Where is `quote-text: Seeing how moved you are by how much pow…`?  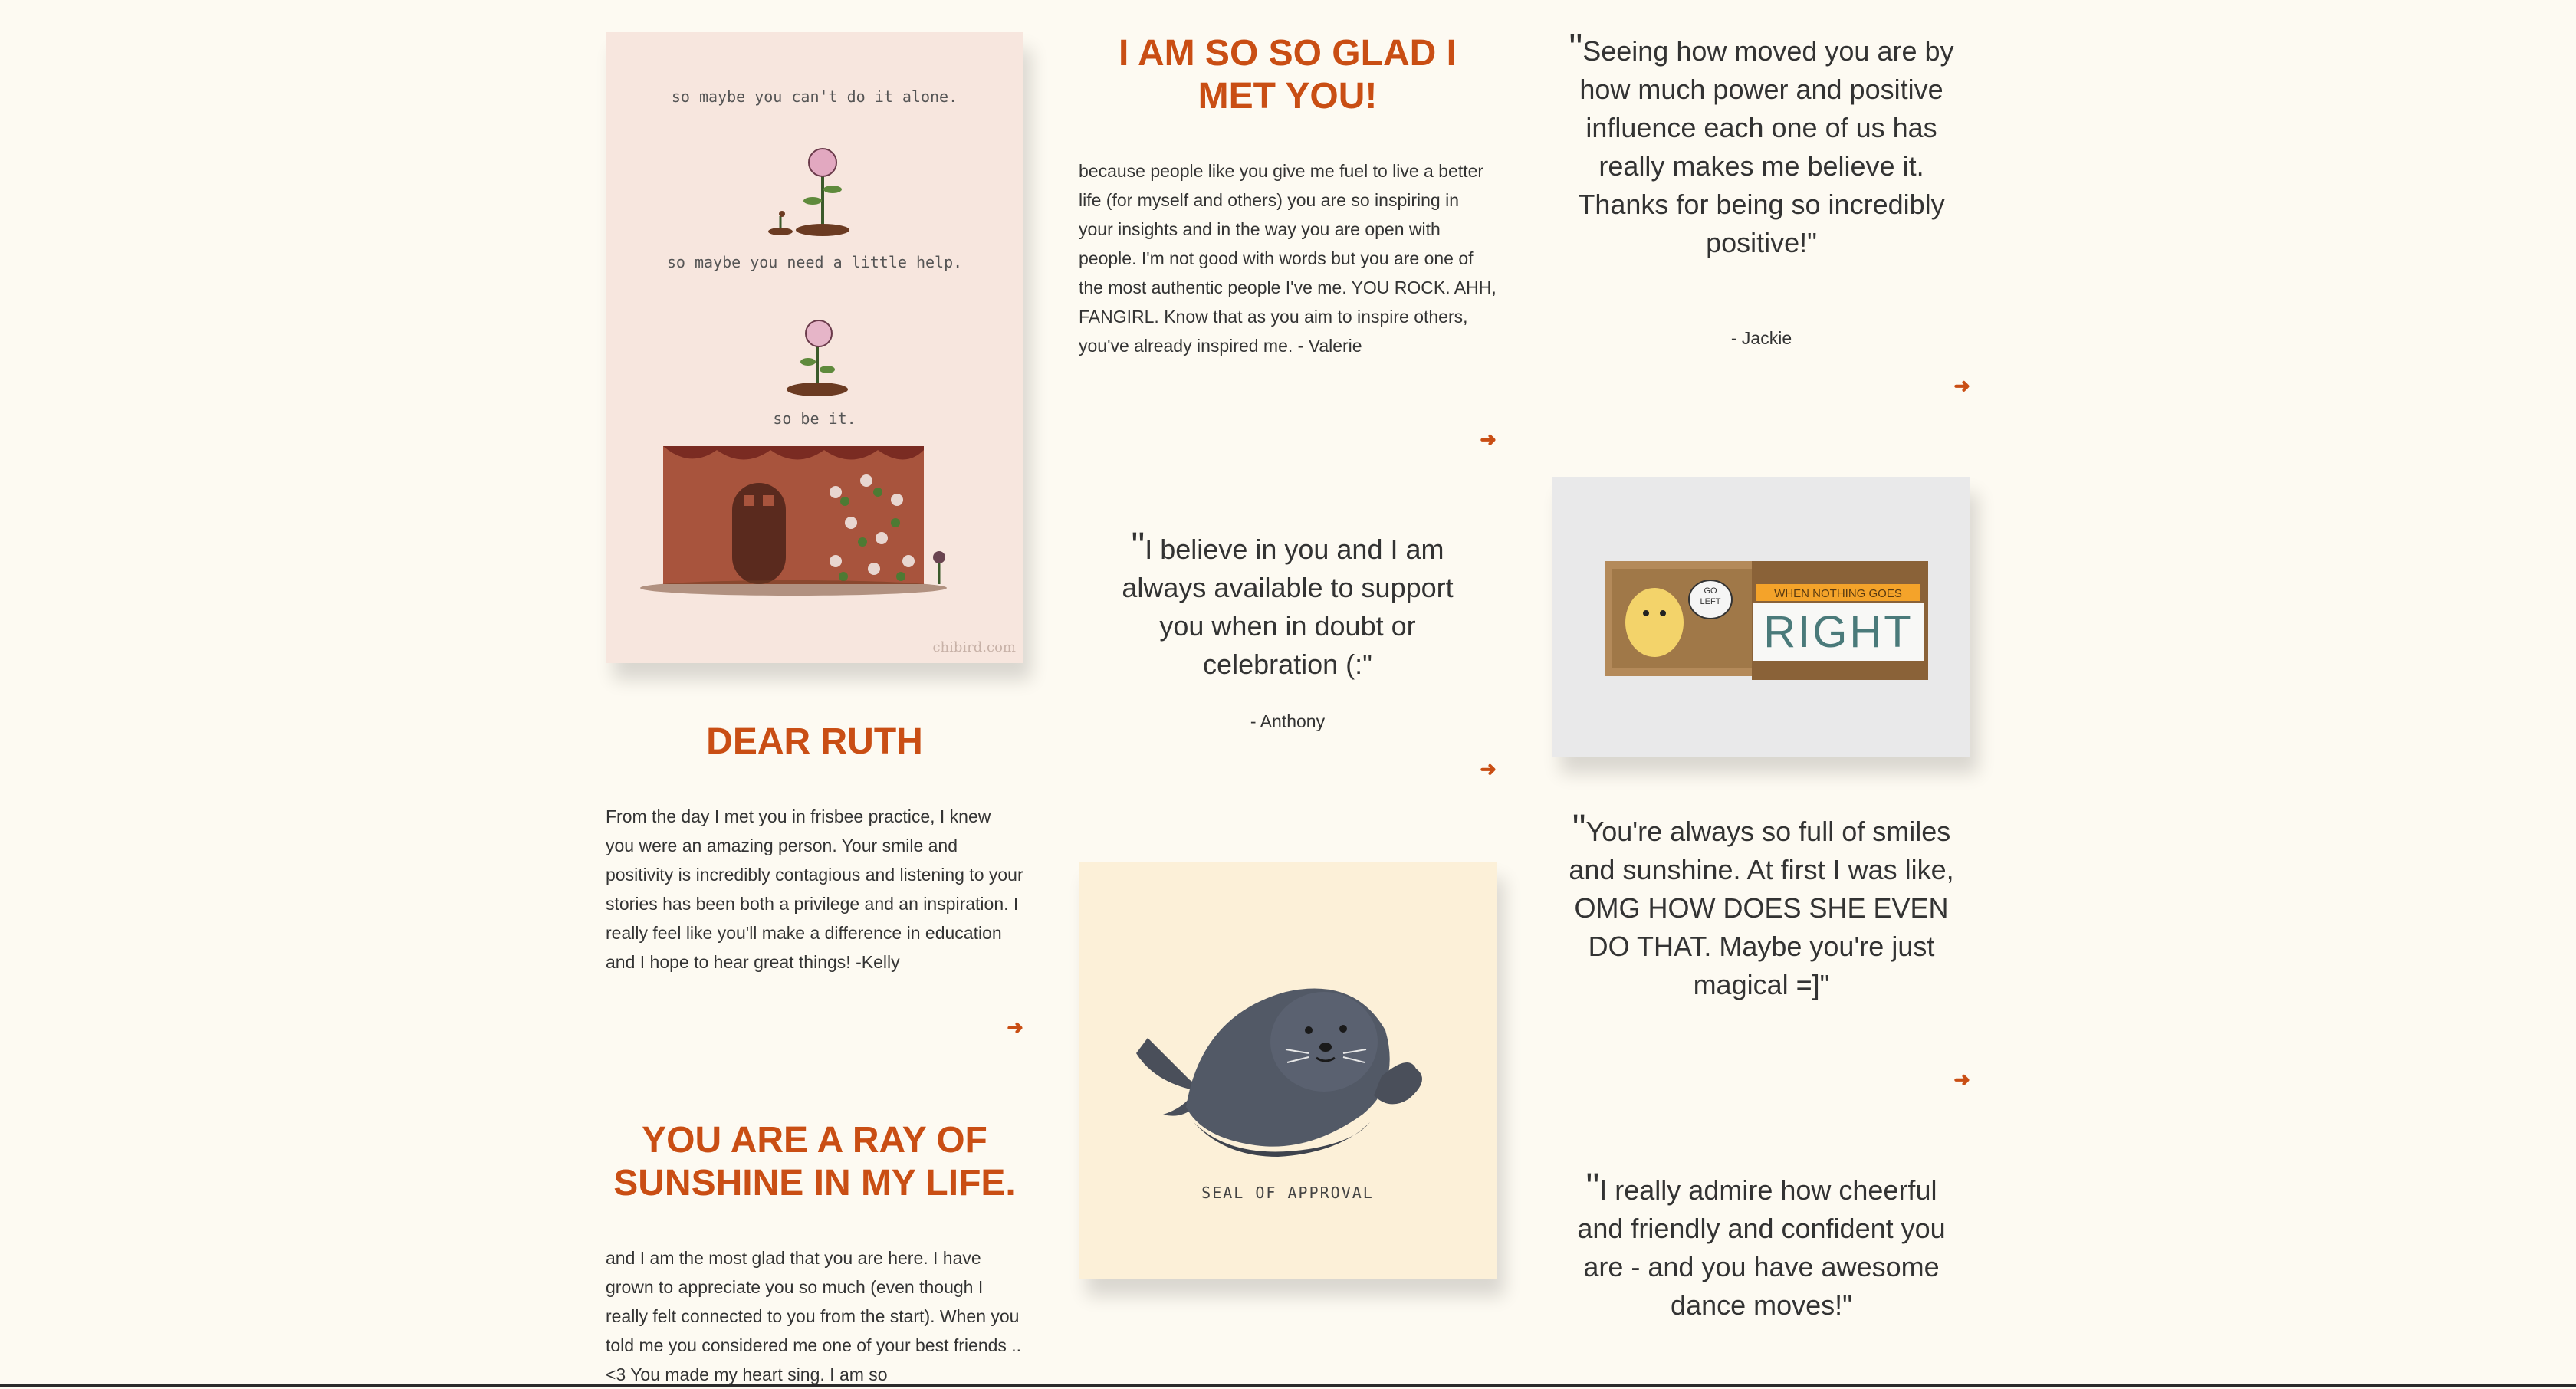
quote-text: Seeing how moved you are by how much pow… is located at coordinates (1766, 146).